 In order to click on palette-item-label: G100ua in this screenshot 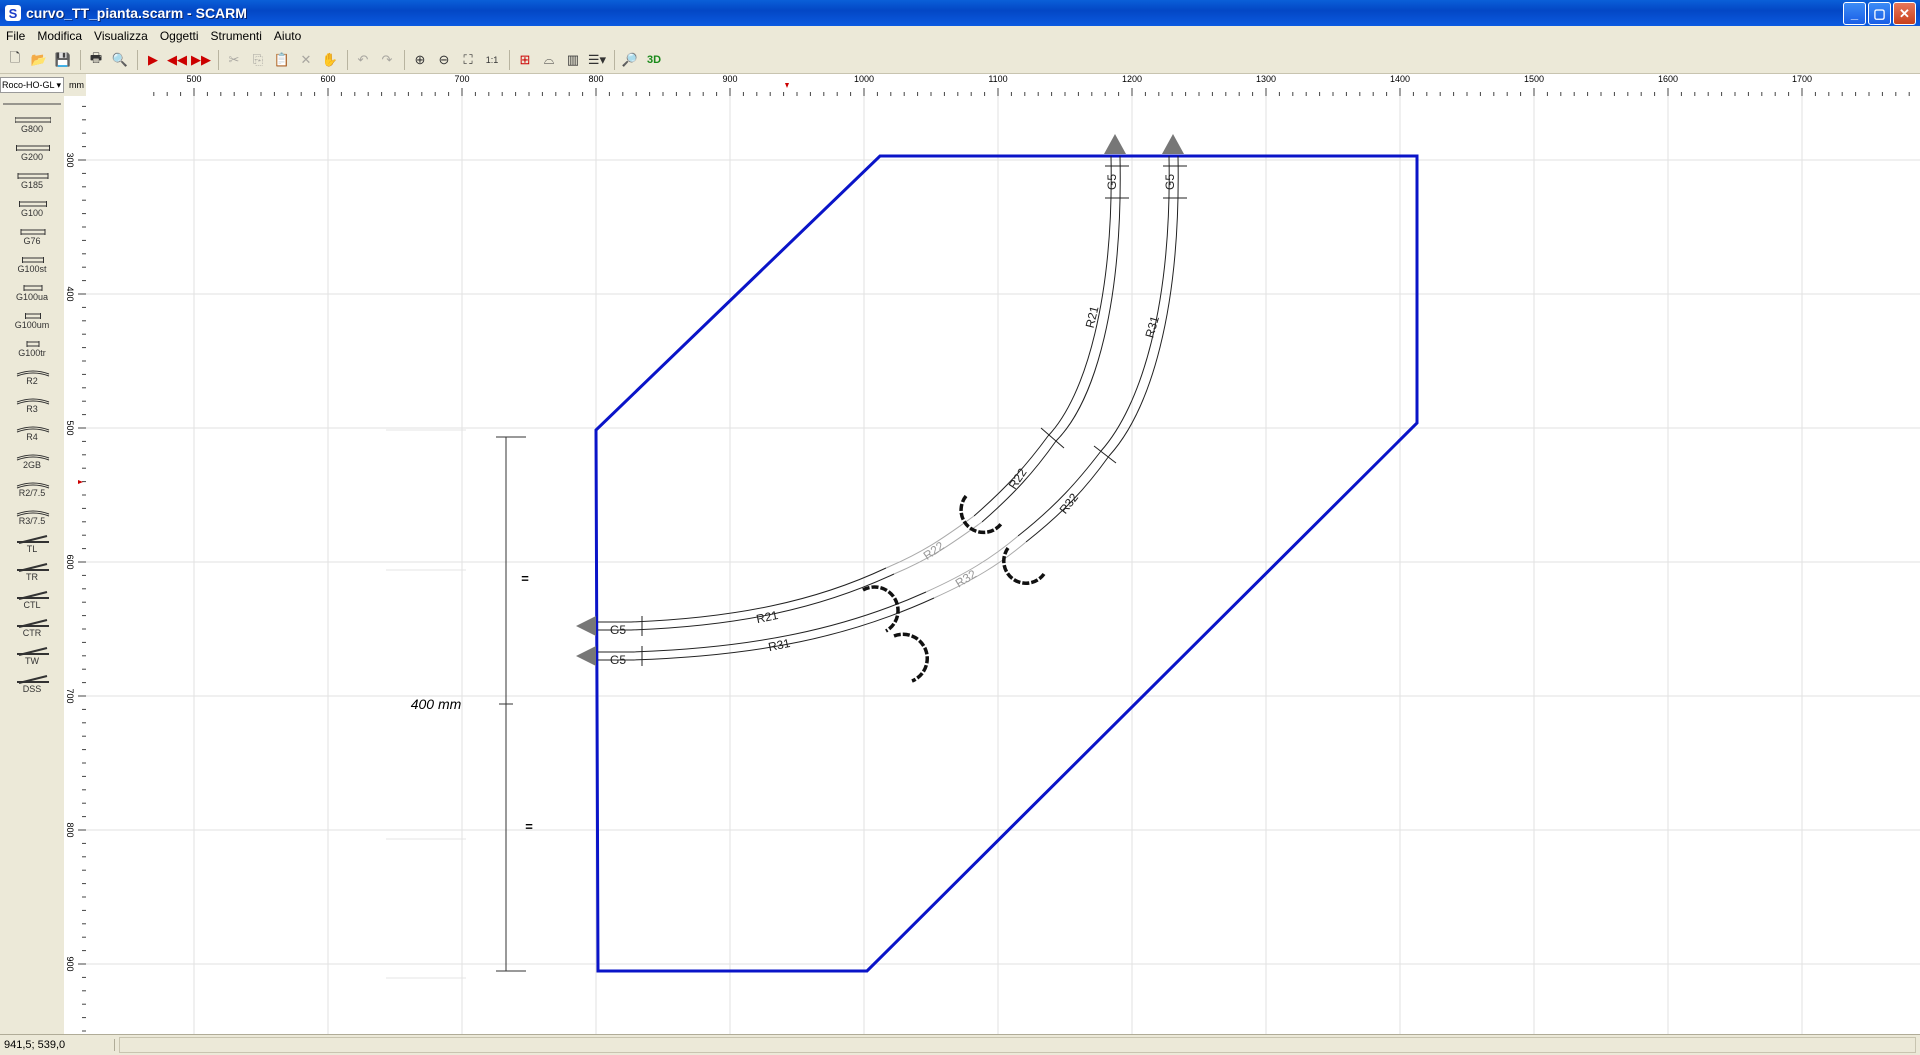, I will do `click(32, 297)`.